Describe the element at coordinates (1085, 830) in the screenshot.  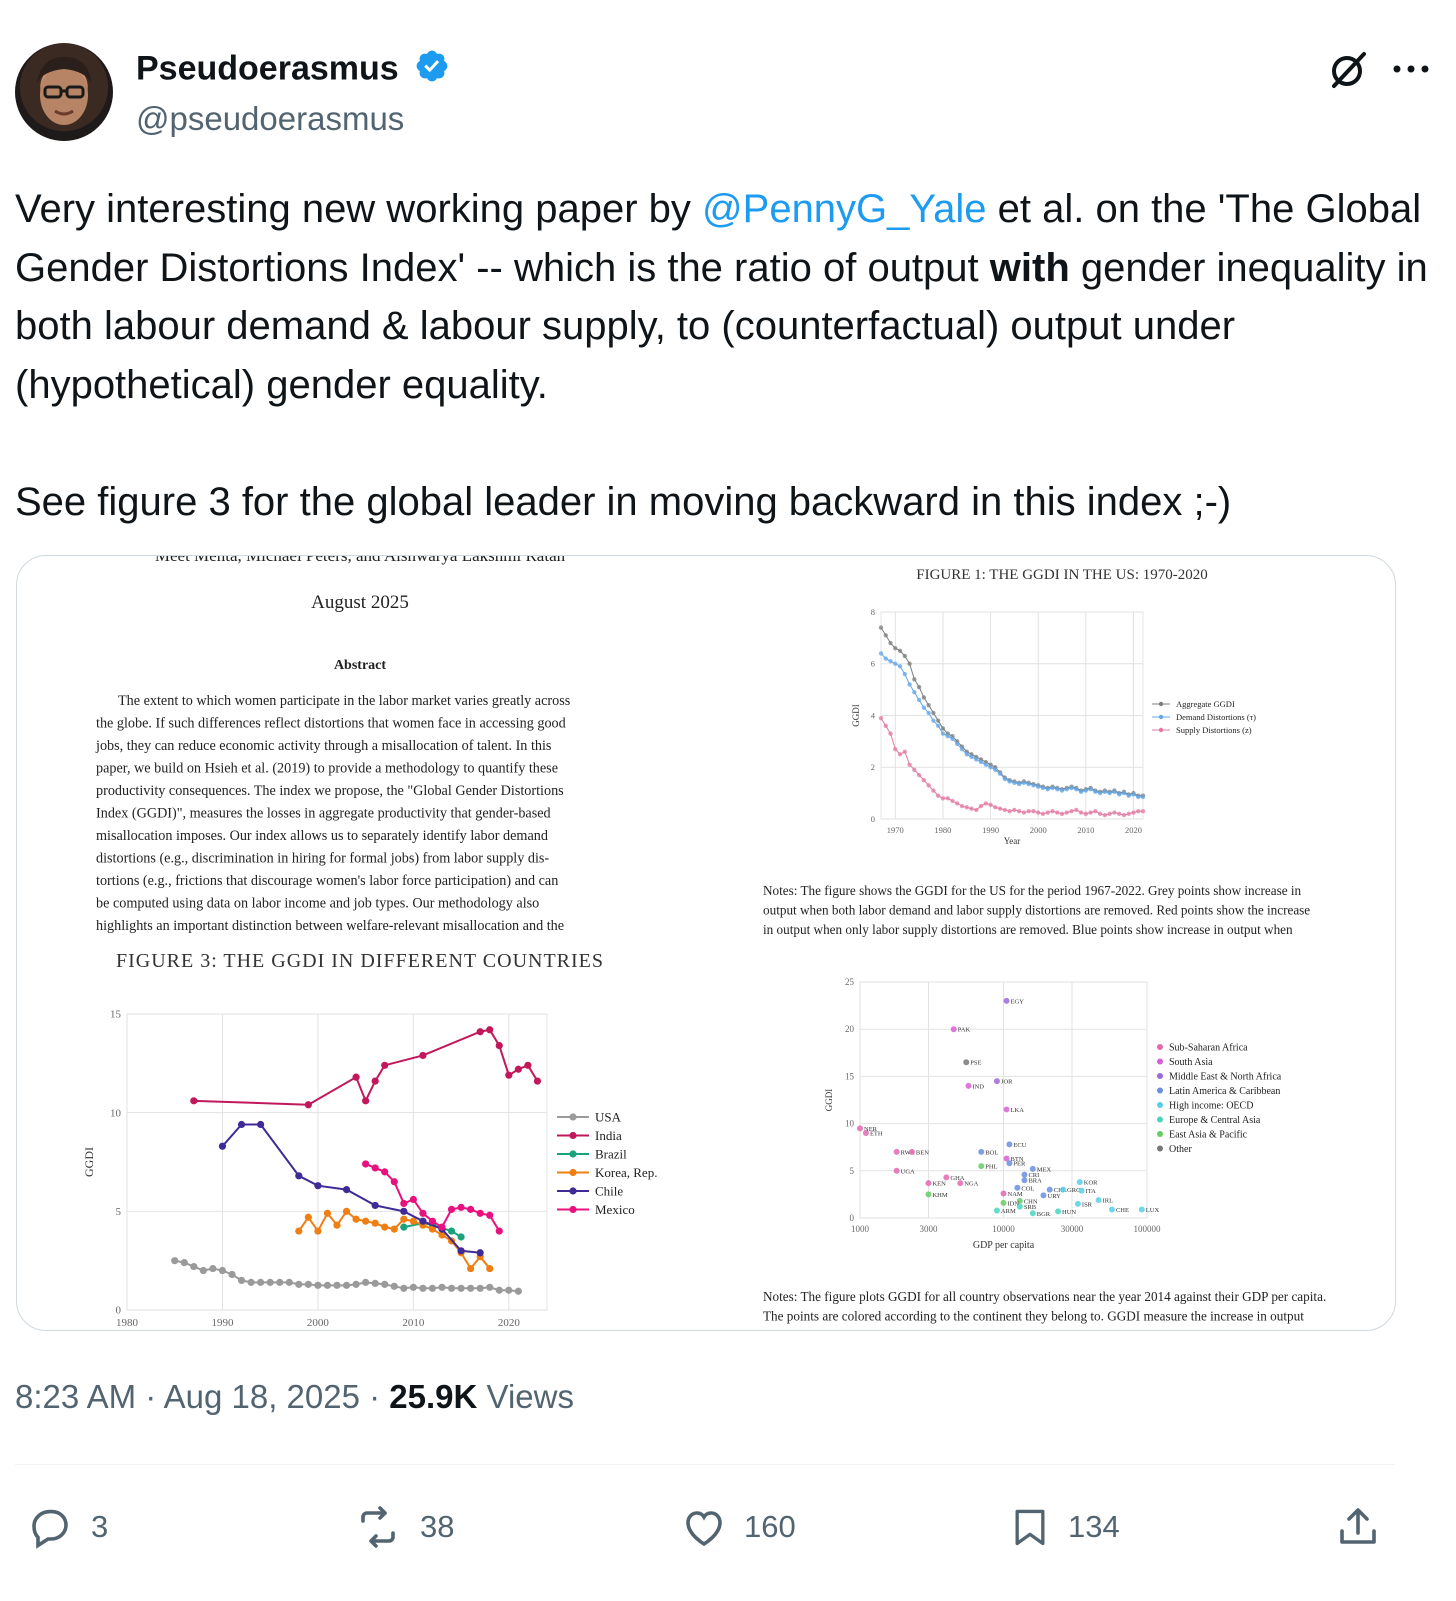
I see `x-tick-label: 2010` at that location.